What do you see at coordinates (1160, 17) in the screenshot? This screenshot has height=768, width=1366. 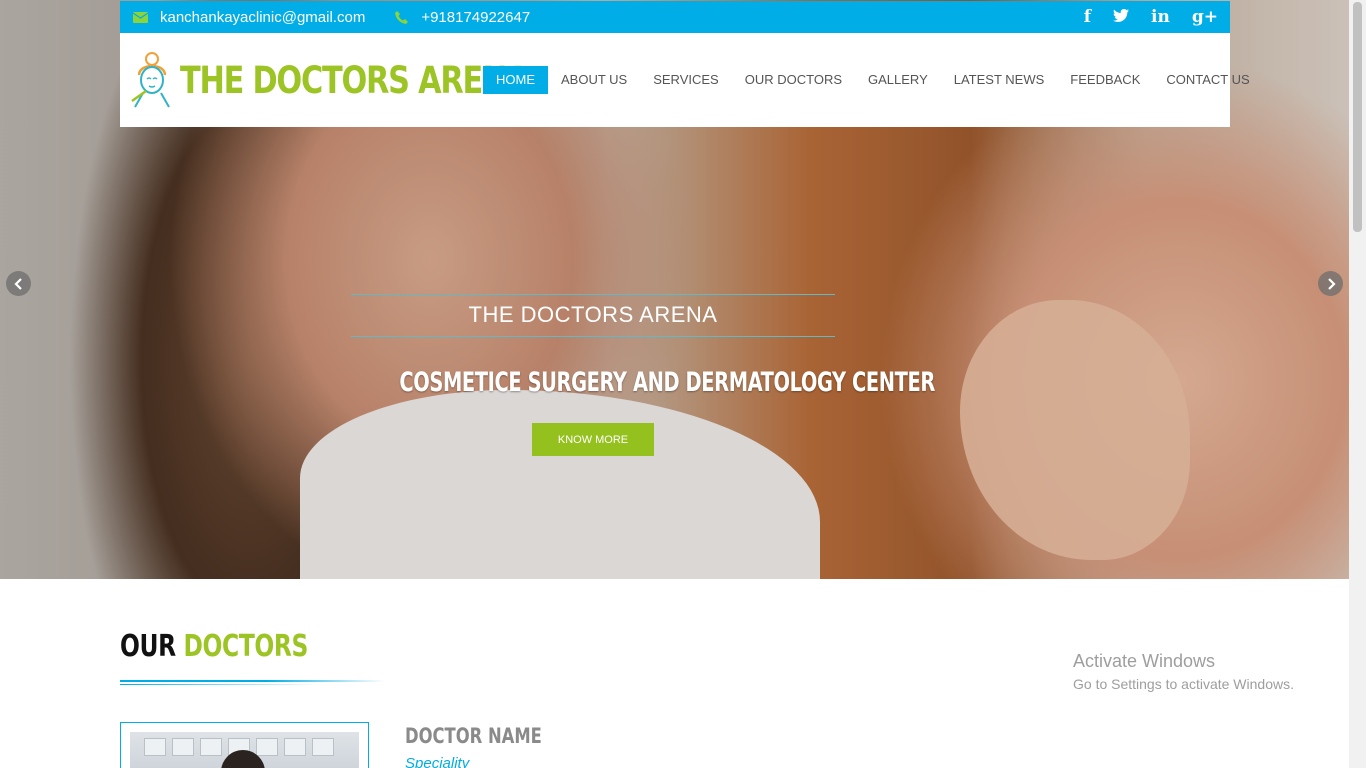 I see `linkedin-icon: in` at bounding box center [1160, 17].